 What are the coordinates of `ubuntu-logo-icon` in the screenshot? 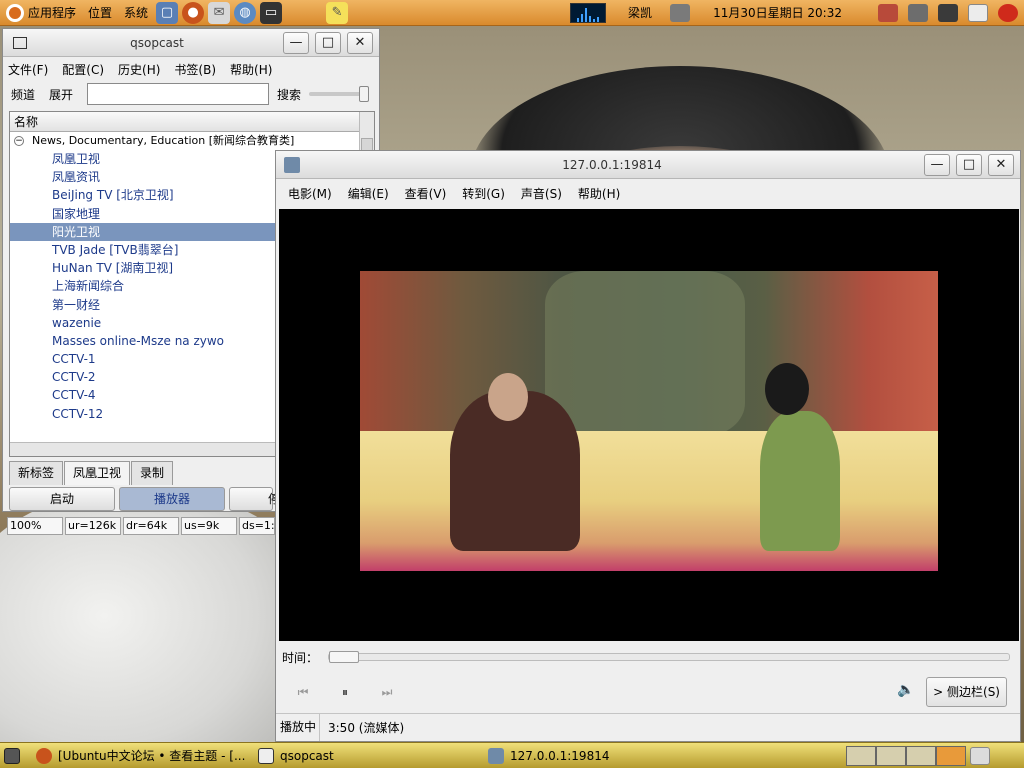 It's located at (15, 12).